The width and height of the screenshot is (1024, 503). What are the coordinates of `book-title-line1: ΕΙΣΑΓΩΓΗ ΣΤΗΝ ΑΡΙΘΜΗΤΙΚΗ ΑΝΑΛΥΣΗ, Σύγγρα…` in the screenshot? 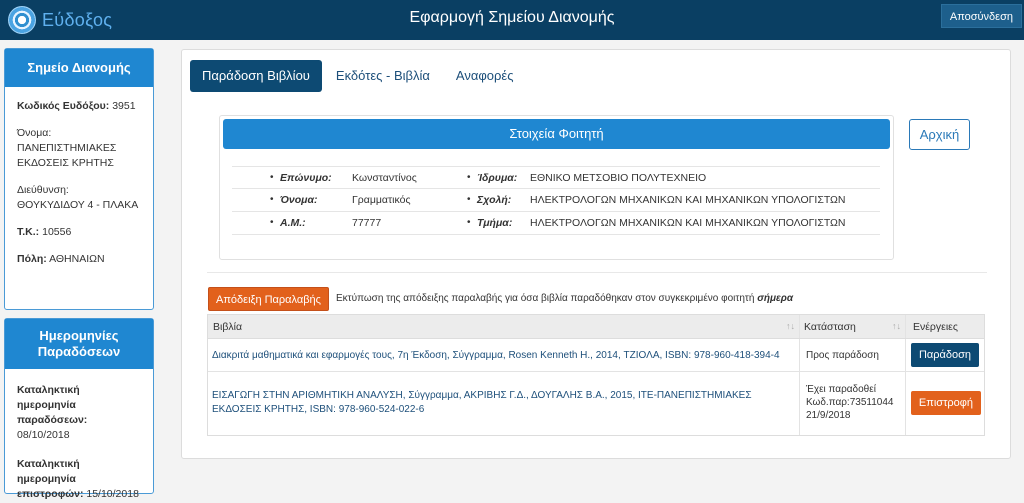 It's located at (482, 395).